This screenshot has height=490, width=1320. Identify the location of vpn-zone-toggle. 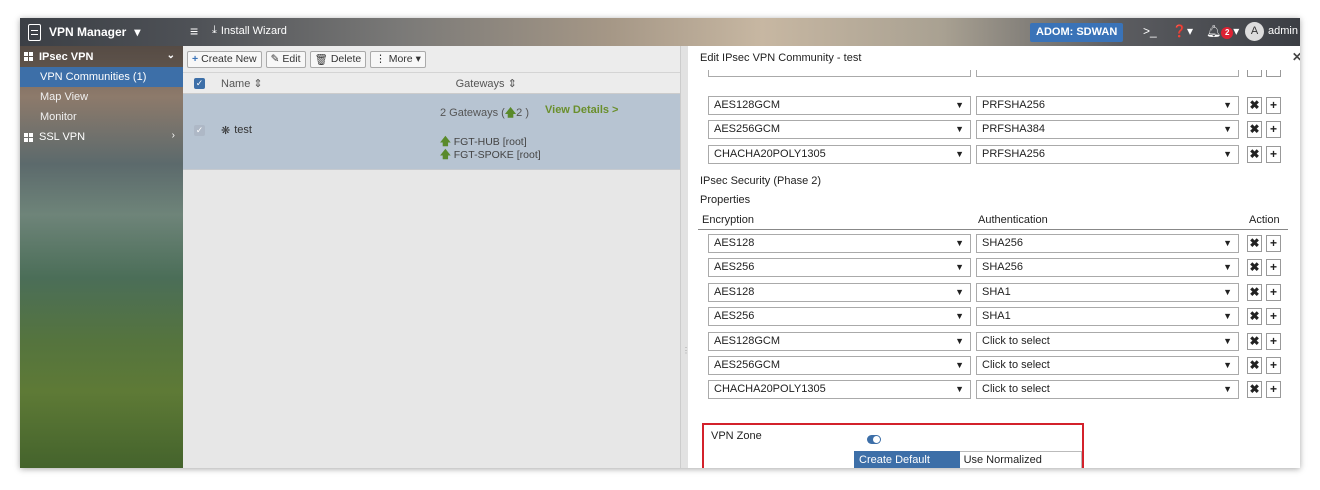
(874, 439).